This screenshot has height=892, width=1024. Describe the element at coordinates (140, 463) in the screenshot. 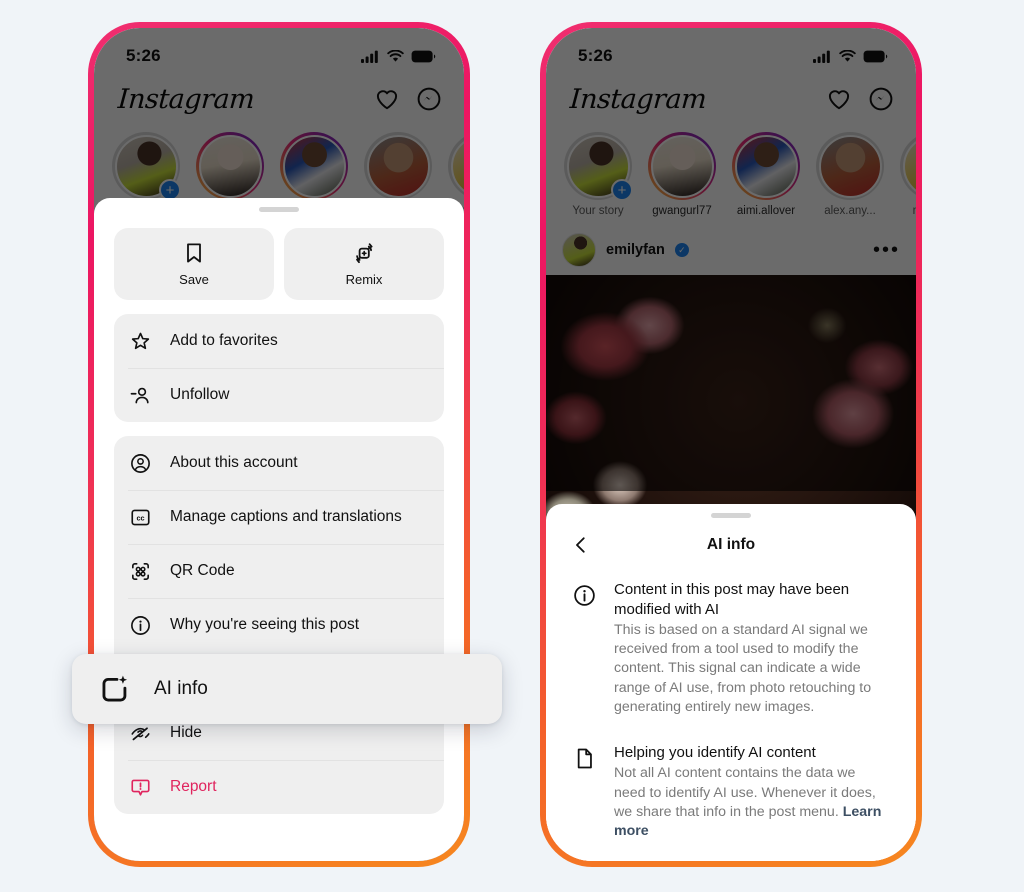

I see `account-circle-icon` at that location.